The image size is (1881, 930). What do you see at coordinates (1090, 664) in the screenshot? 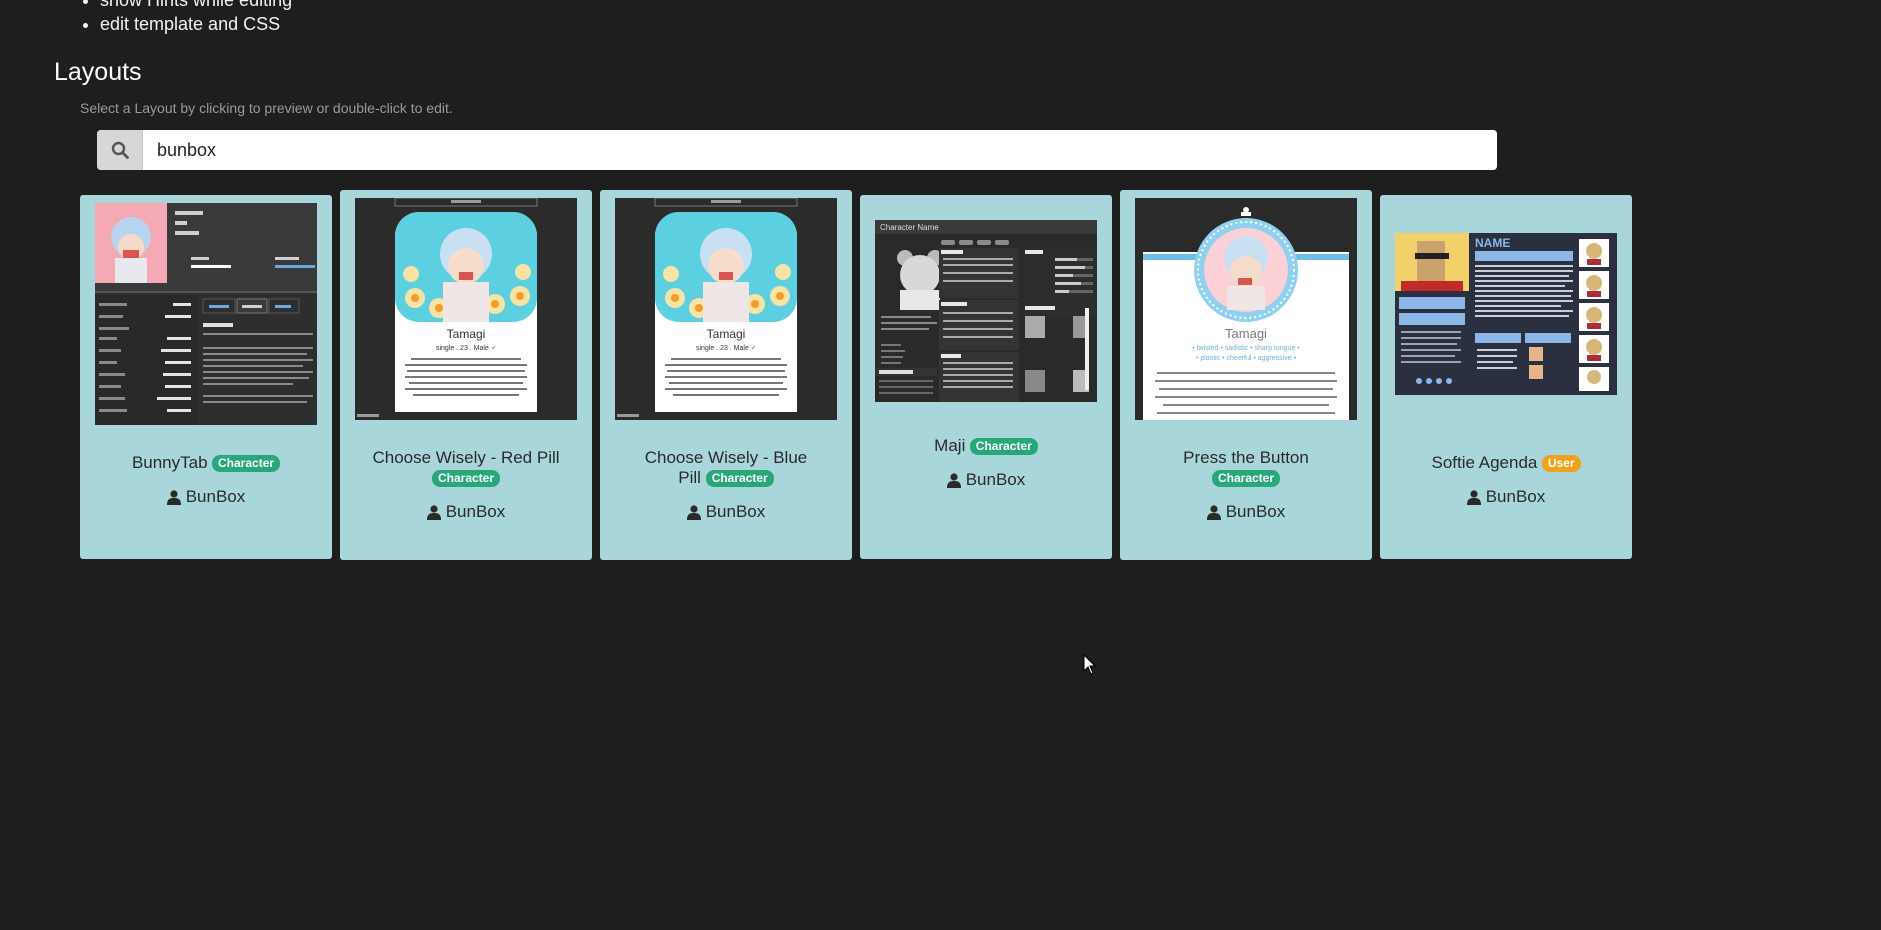
I see `mouse-cursor-icon` at bounding box center [1090, 664].